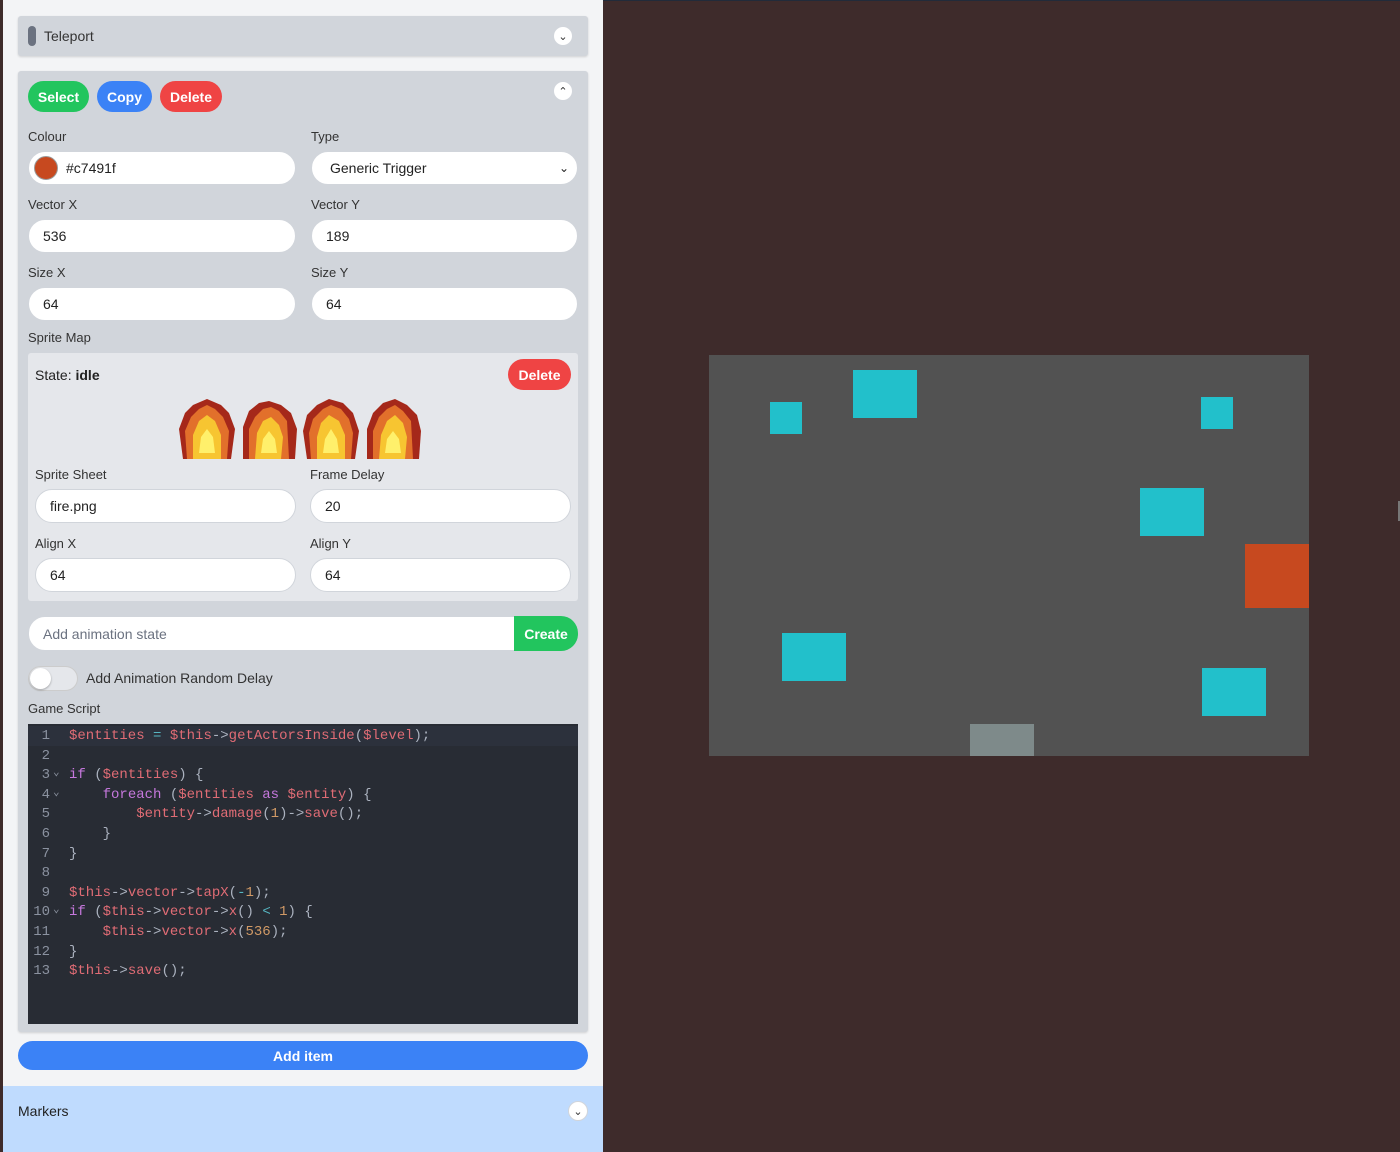  I want to click on code-line: 12}, so click(55, 951).